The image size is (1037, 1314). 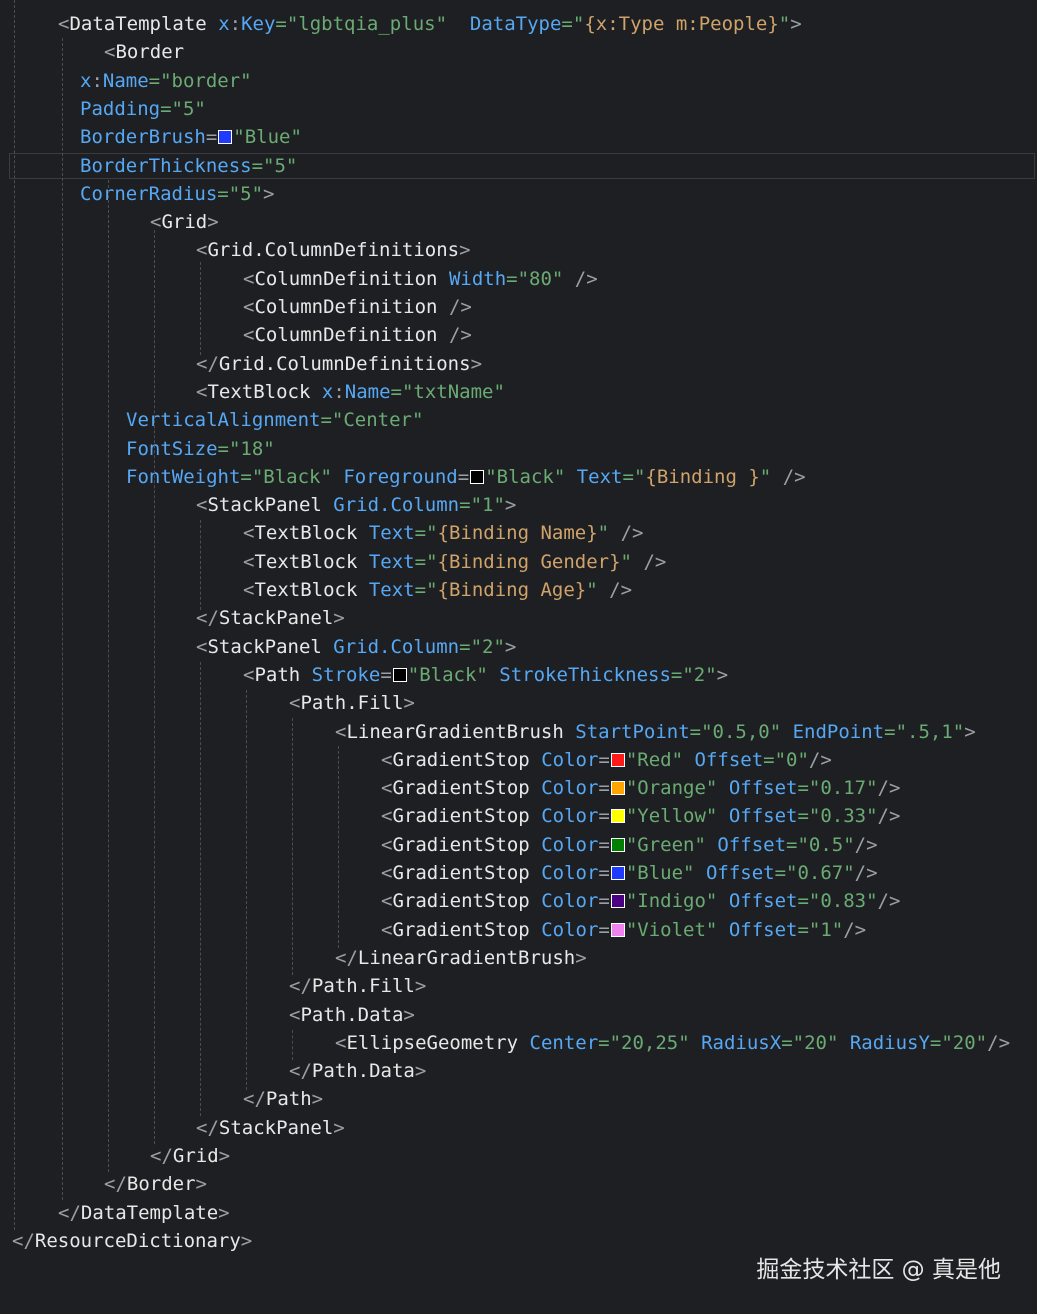 I want to click on code-line: </Border>, so click(x=103, y=1184).